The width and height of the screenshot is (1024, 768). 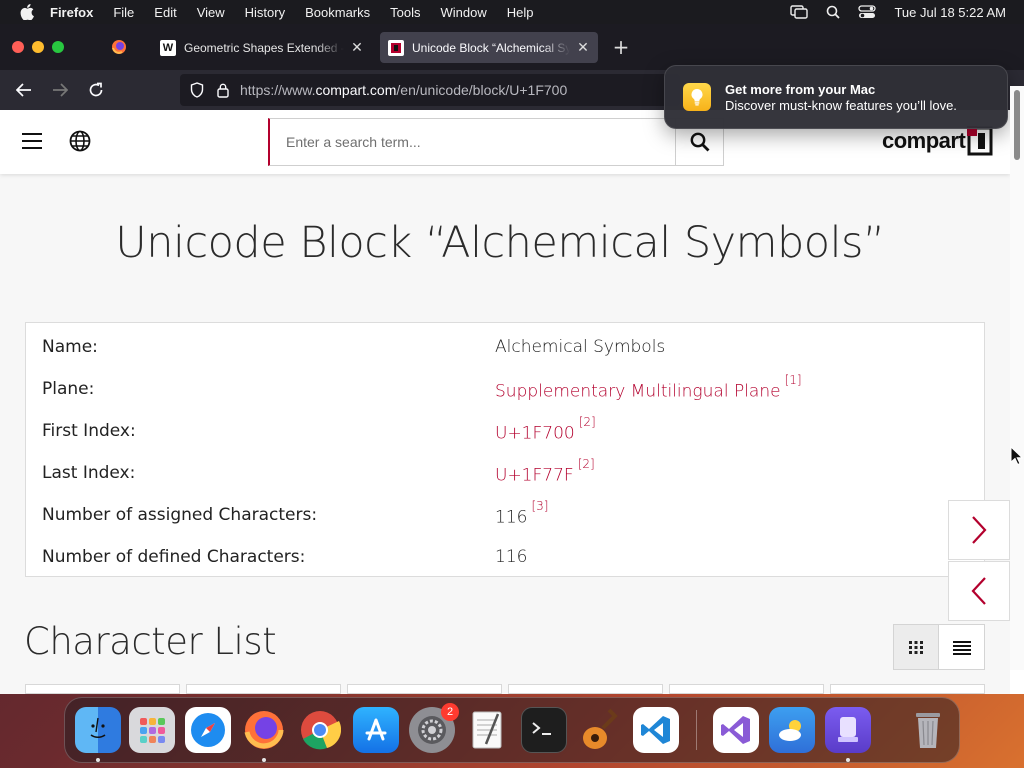 I want to click on url-prefix: https://www., so click(x=278, y=90).